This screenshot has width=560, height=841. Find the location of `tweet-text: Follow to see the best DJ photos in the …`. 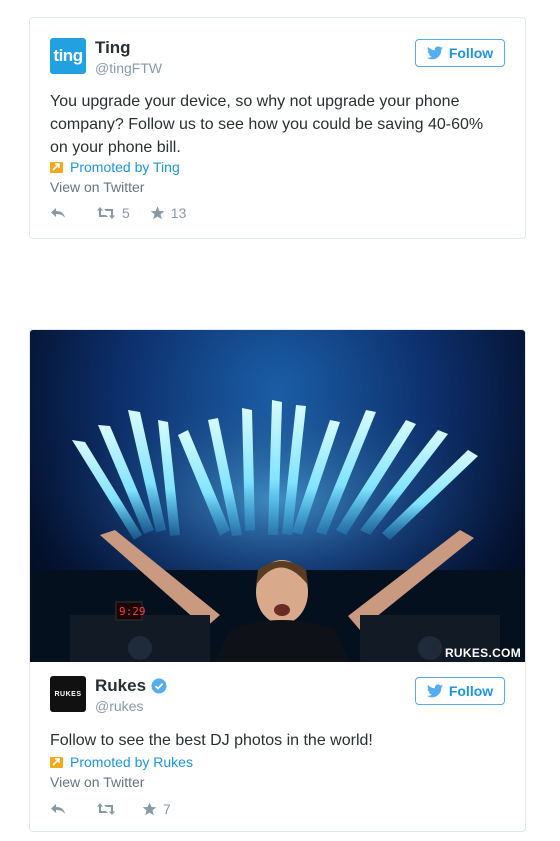

tweet-text: Follow to see the best DJ photos in the … is located at coordinates (211, 740).